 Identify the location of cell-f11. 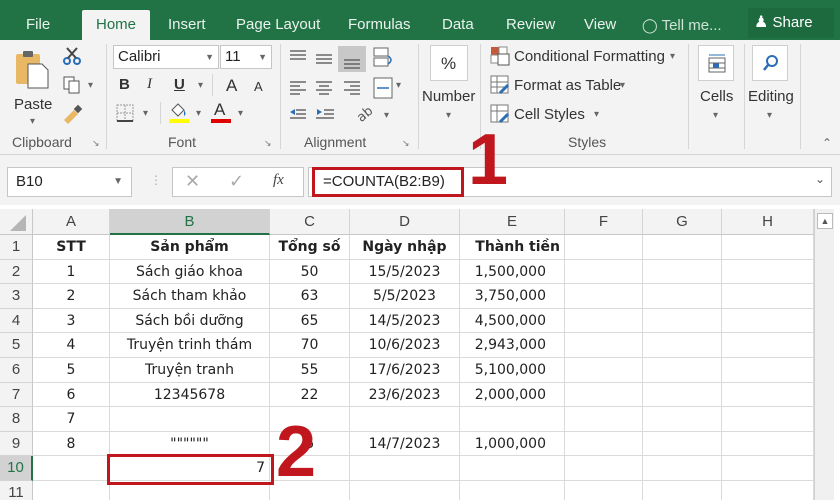
(604, 490).